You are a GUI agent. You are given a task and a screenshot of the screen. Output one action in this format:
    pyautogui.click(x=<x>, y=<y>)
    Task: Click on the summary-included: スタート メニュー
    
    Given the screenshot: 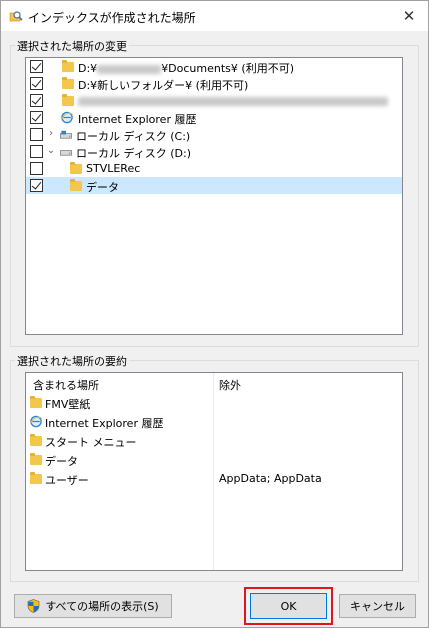 What is the action you would take?
    pyautogui.click(x=91, y=442)
    